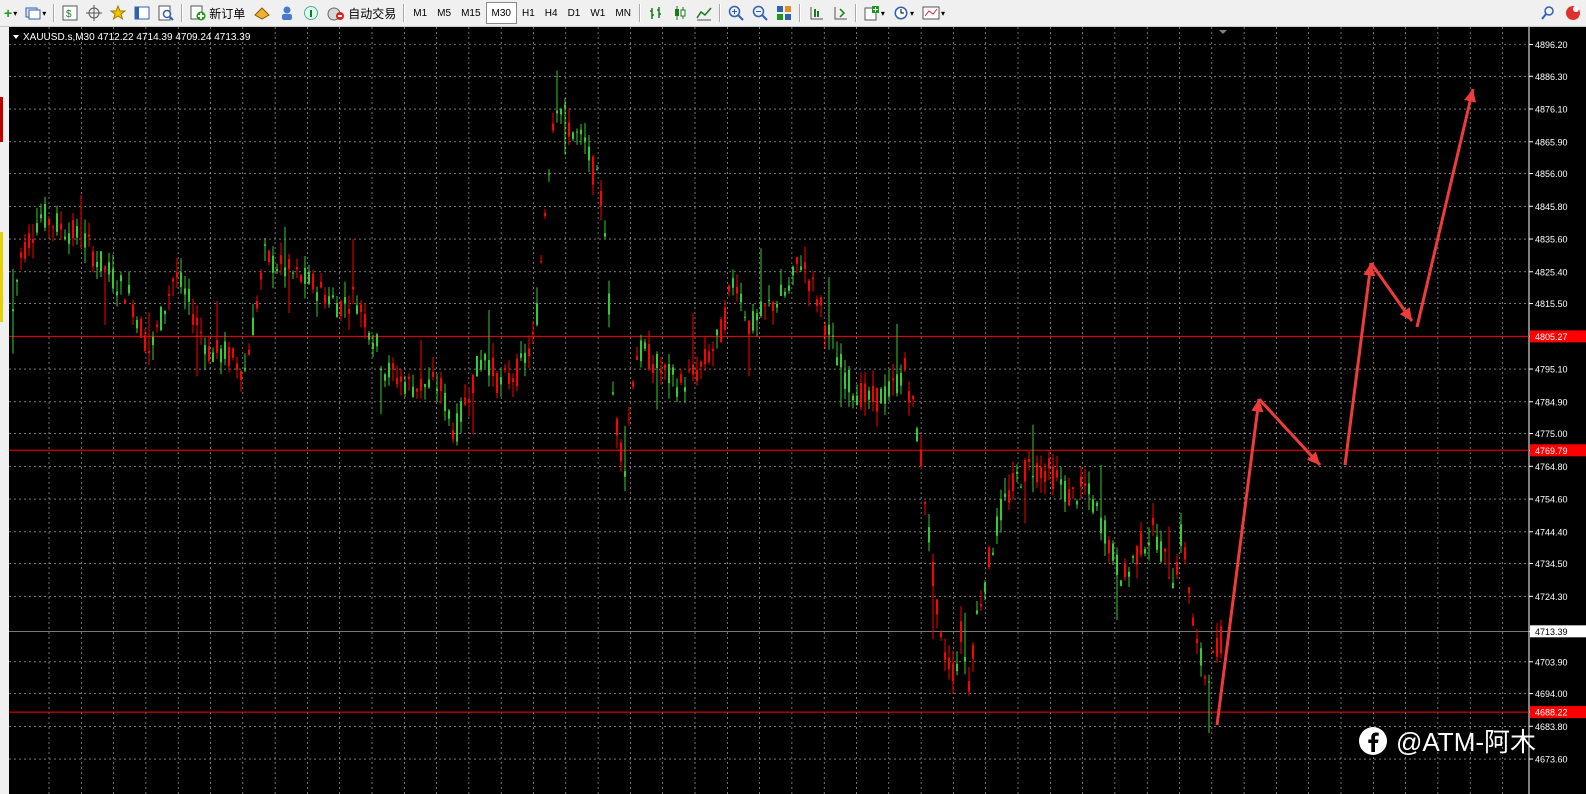  Describe the element at coordinates (574, 13) in the screenshot. I see `timeframe-d1: D1` at that location.